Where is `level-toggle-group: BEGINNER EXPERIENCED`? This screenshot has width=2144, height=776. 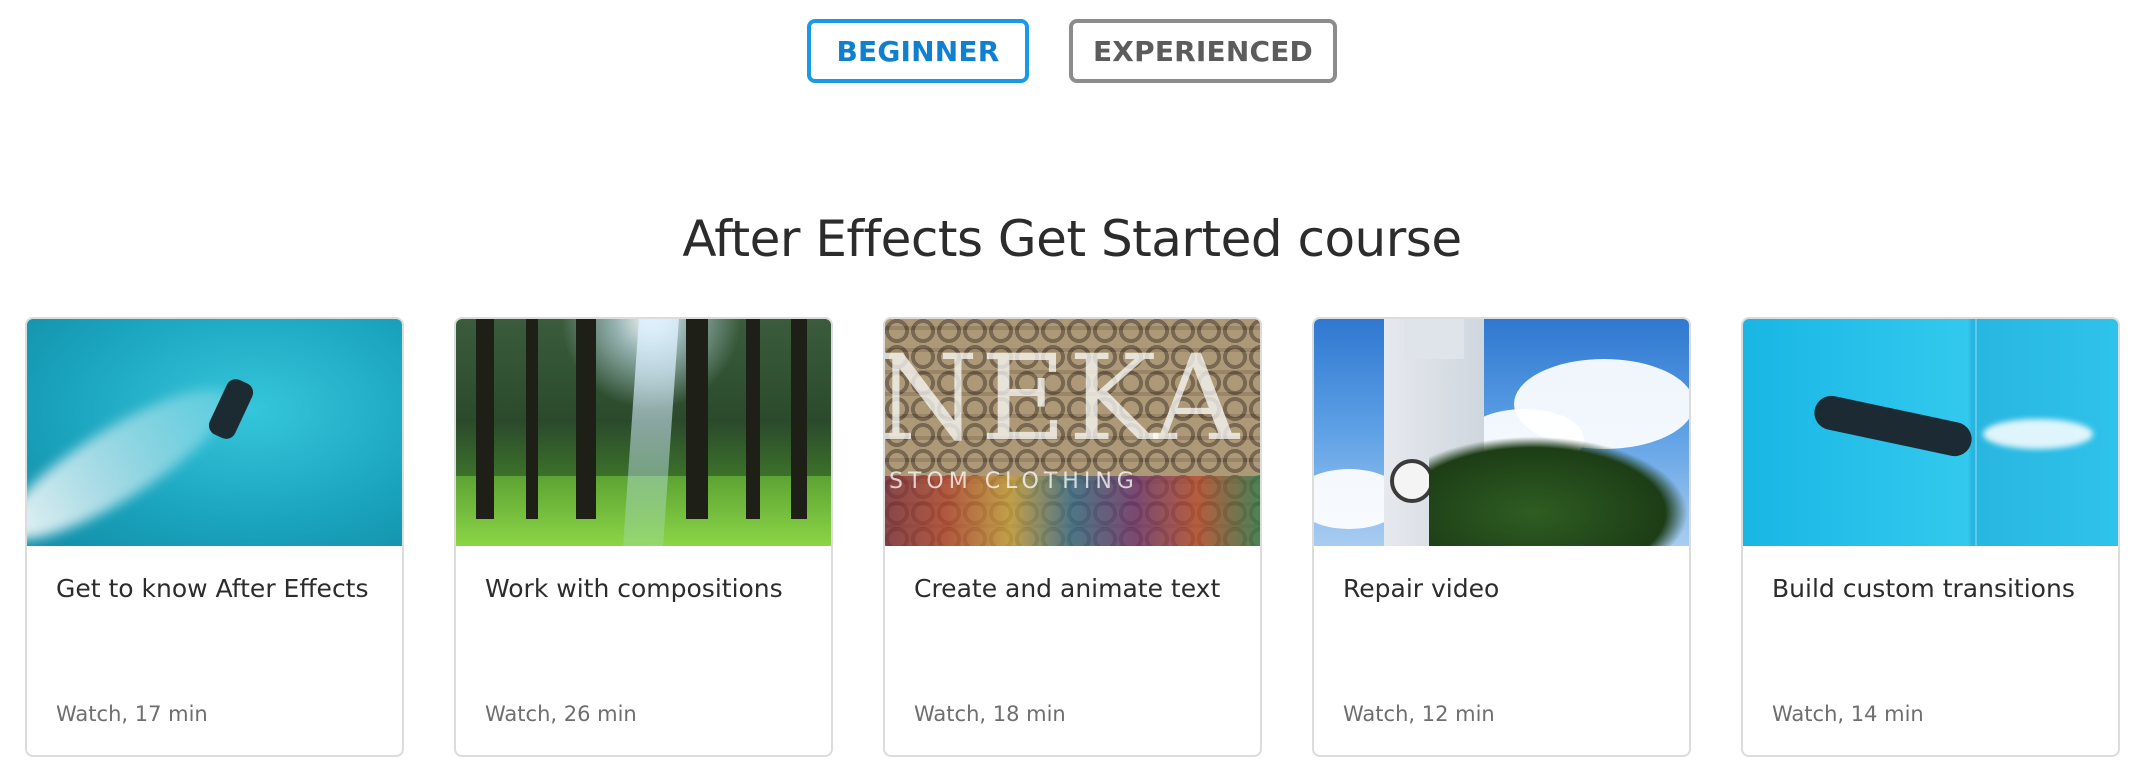
level-toggle-group: BEGINNER EXPERIENCED is located at coordinates (1072, 51).